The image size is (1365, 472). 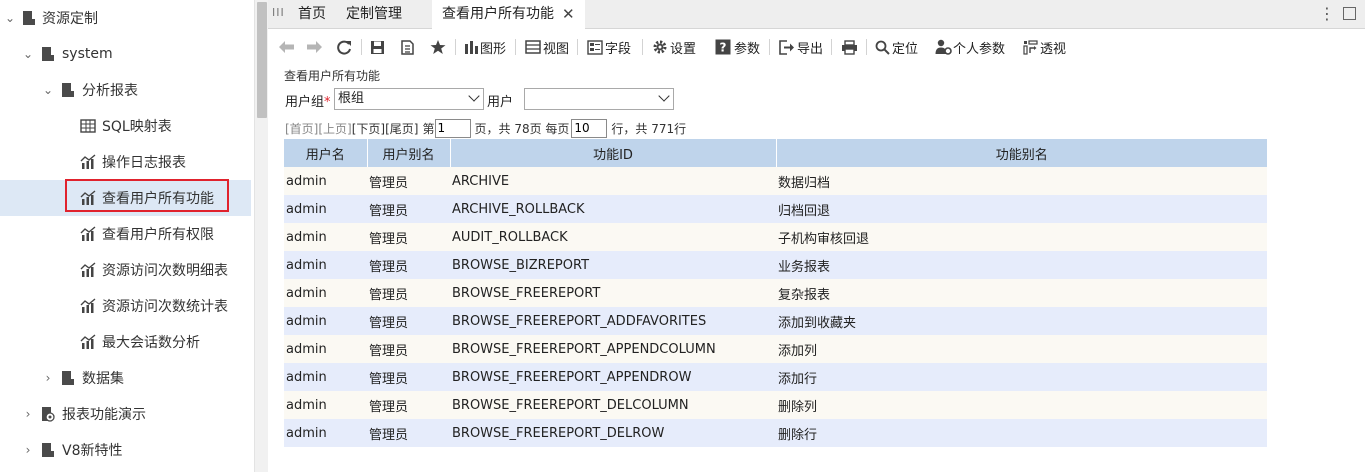 What do you see at coordinates (301, 128) in the screenshot?
I see `first-page-link: [首页]` at bounding box center [301, 128].